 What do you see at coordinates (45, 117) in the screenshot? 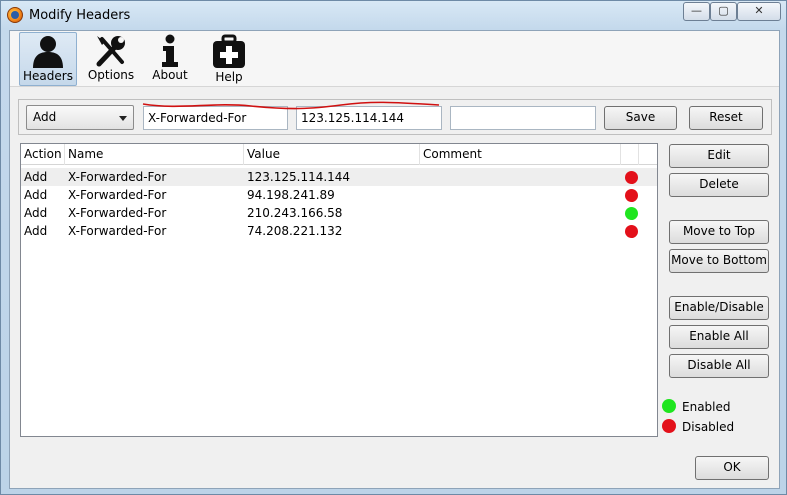
I see `action-select-value: Add` at bounding box center [45, 117].